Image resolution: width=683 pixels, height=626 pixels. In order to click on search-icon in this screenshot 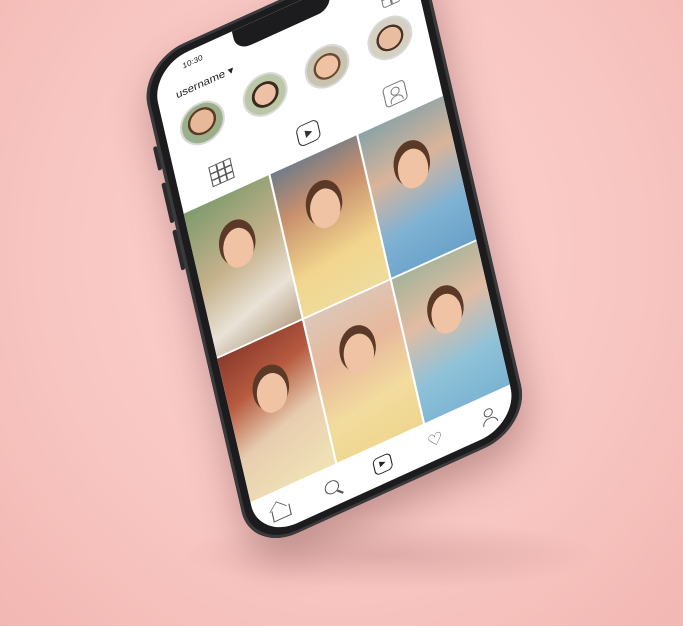, I will do `click(332, 487)`.